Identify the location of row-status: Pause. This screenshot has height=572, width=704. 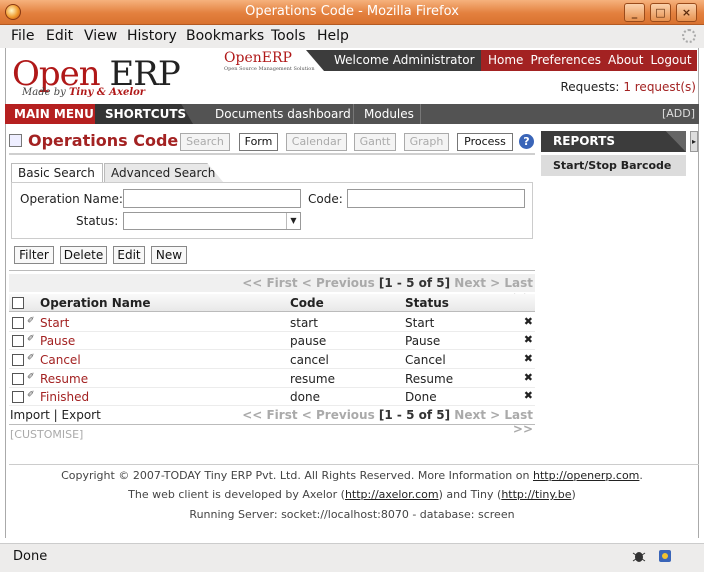
(423, 341).